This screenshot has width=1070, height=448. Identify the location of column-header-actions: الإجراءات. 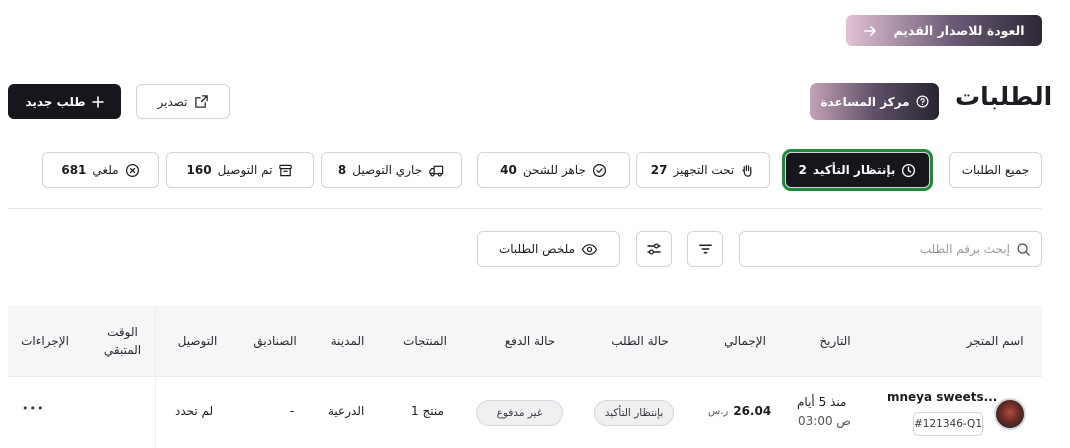
(45, 341).